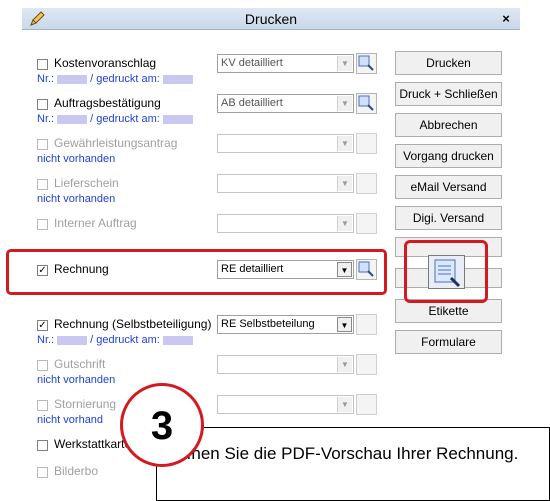 This screenshot has width=550, height=501. What do you see at coordinates (196, 272) in the screenshot?
I see `highlight-frame-row` at bounding box center [196, 272].